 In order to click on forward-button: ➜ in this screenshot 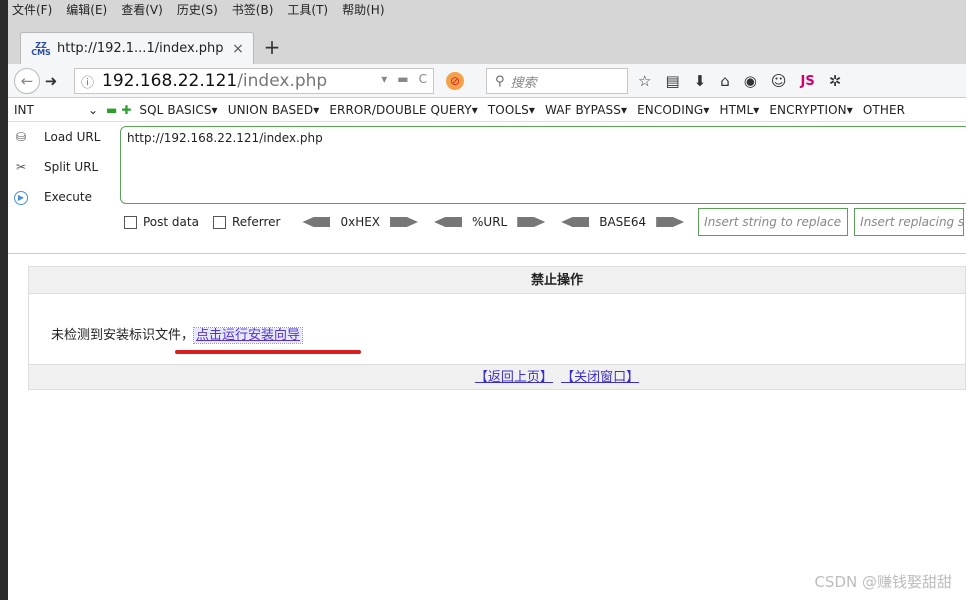, I will do `click(51, 81)`.